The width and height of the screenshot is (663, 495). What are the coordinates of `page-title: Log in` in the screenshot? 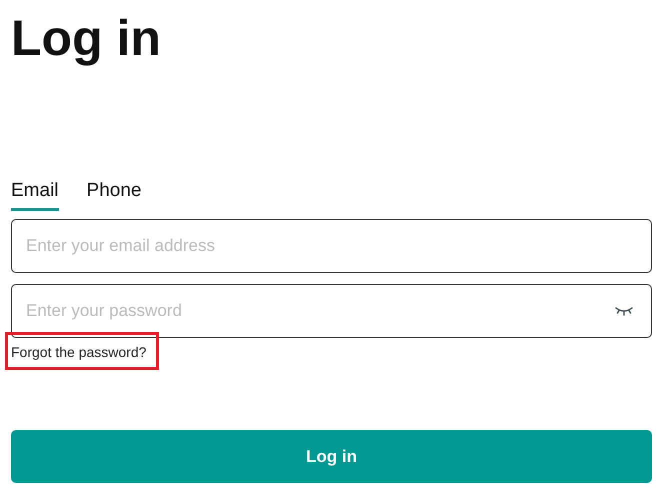 It's located at (86, 38).